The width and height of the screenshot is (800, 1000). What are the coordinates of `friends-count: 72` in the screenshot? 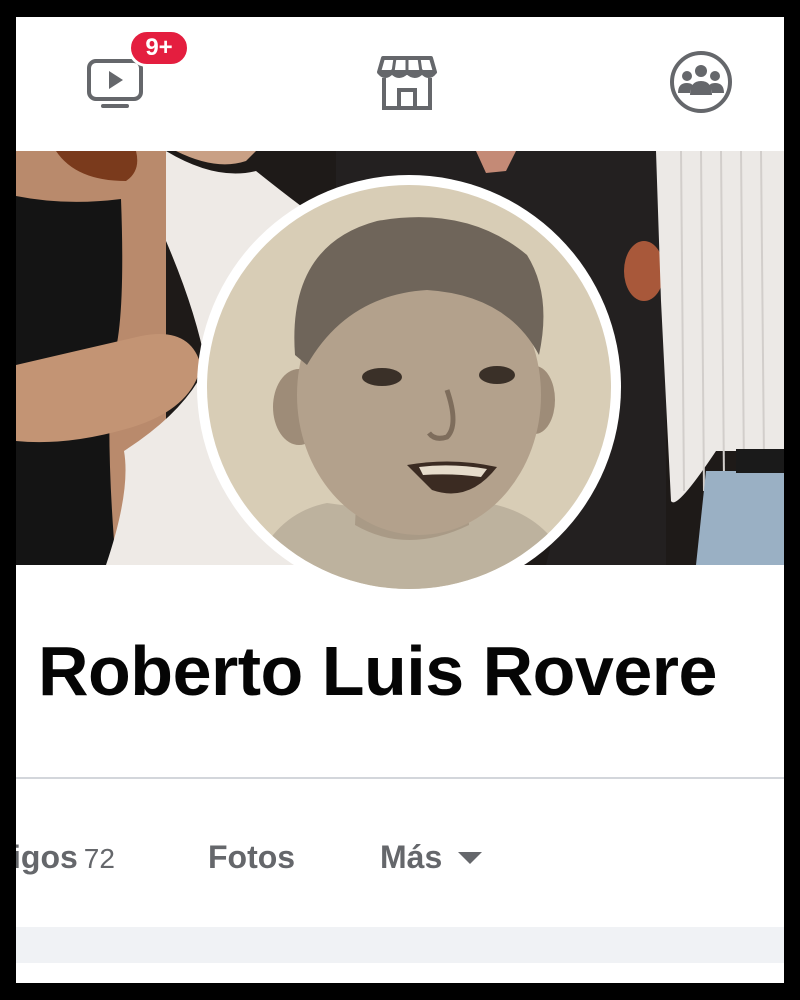 It's located at (99, 858).